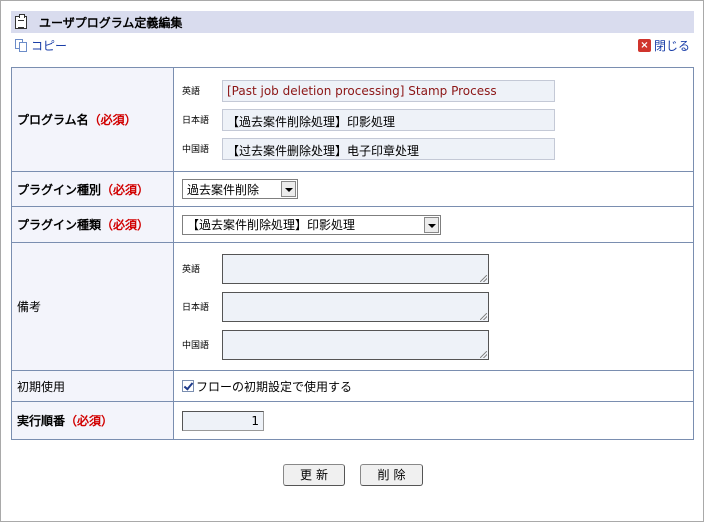 The image size is (704, 522). I want to click on row-plugin-type: プラグイン種別（必須） 過去案件削除, so click(352, 189).